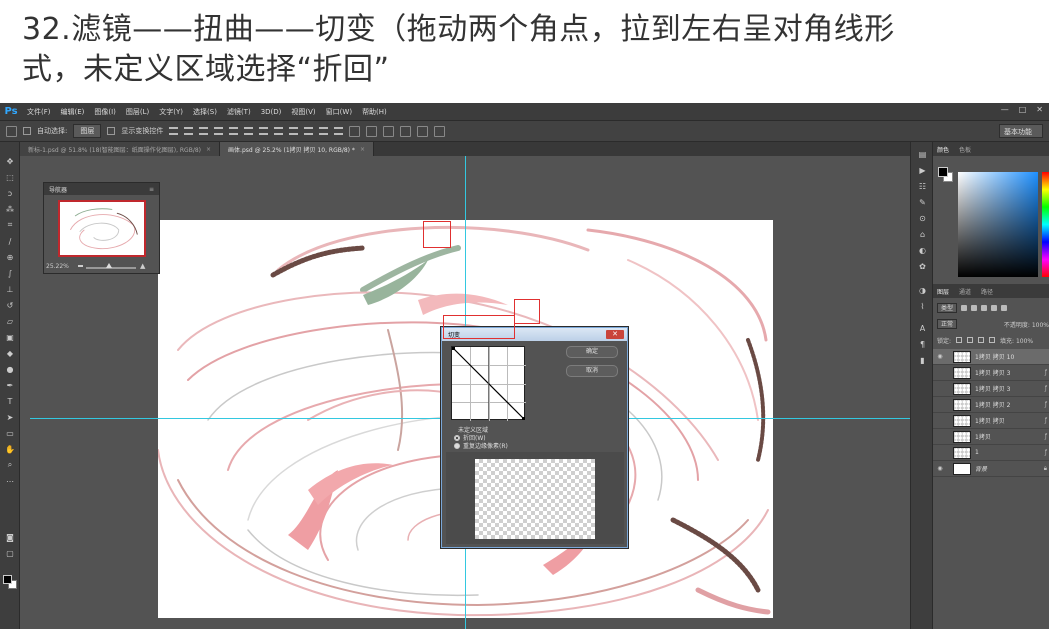 Image resolution: width=1049 pixels, height=629 pixels. What do you see at coordinates (151, 189) in the screenshot?
I see `panel-menu-icon: ≡` at bounding box center [151, 189].